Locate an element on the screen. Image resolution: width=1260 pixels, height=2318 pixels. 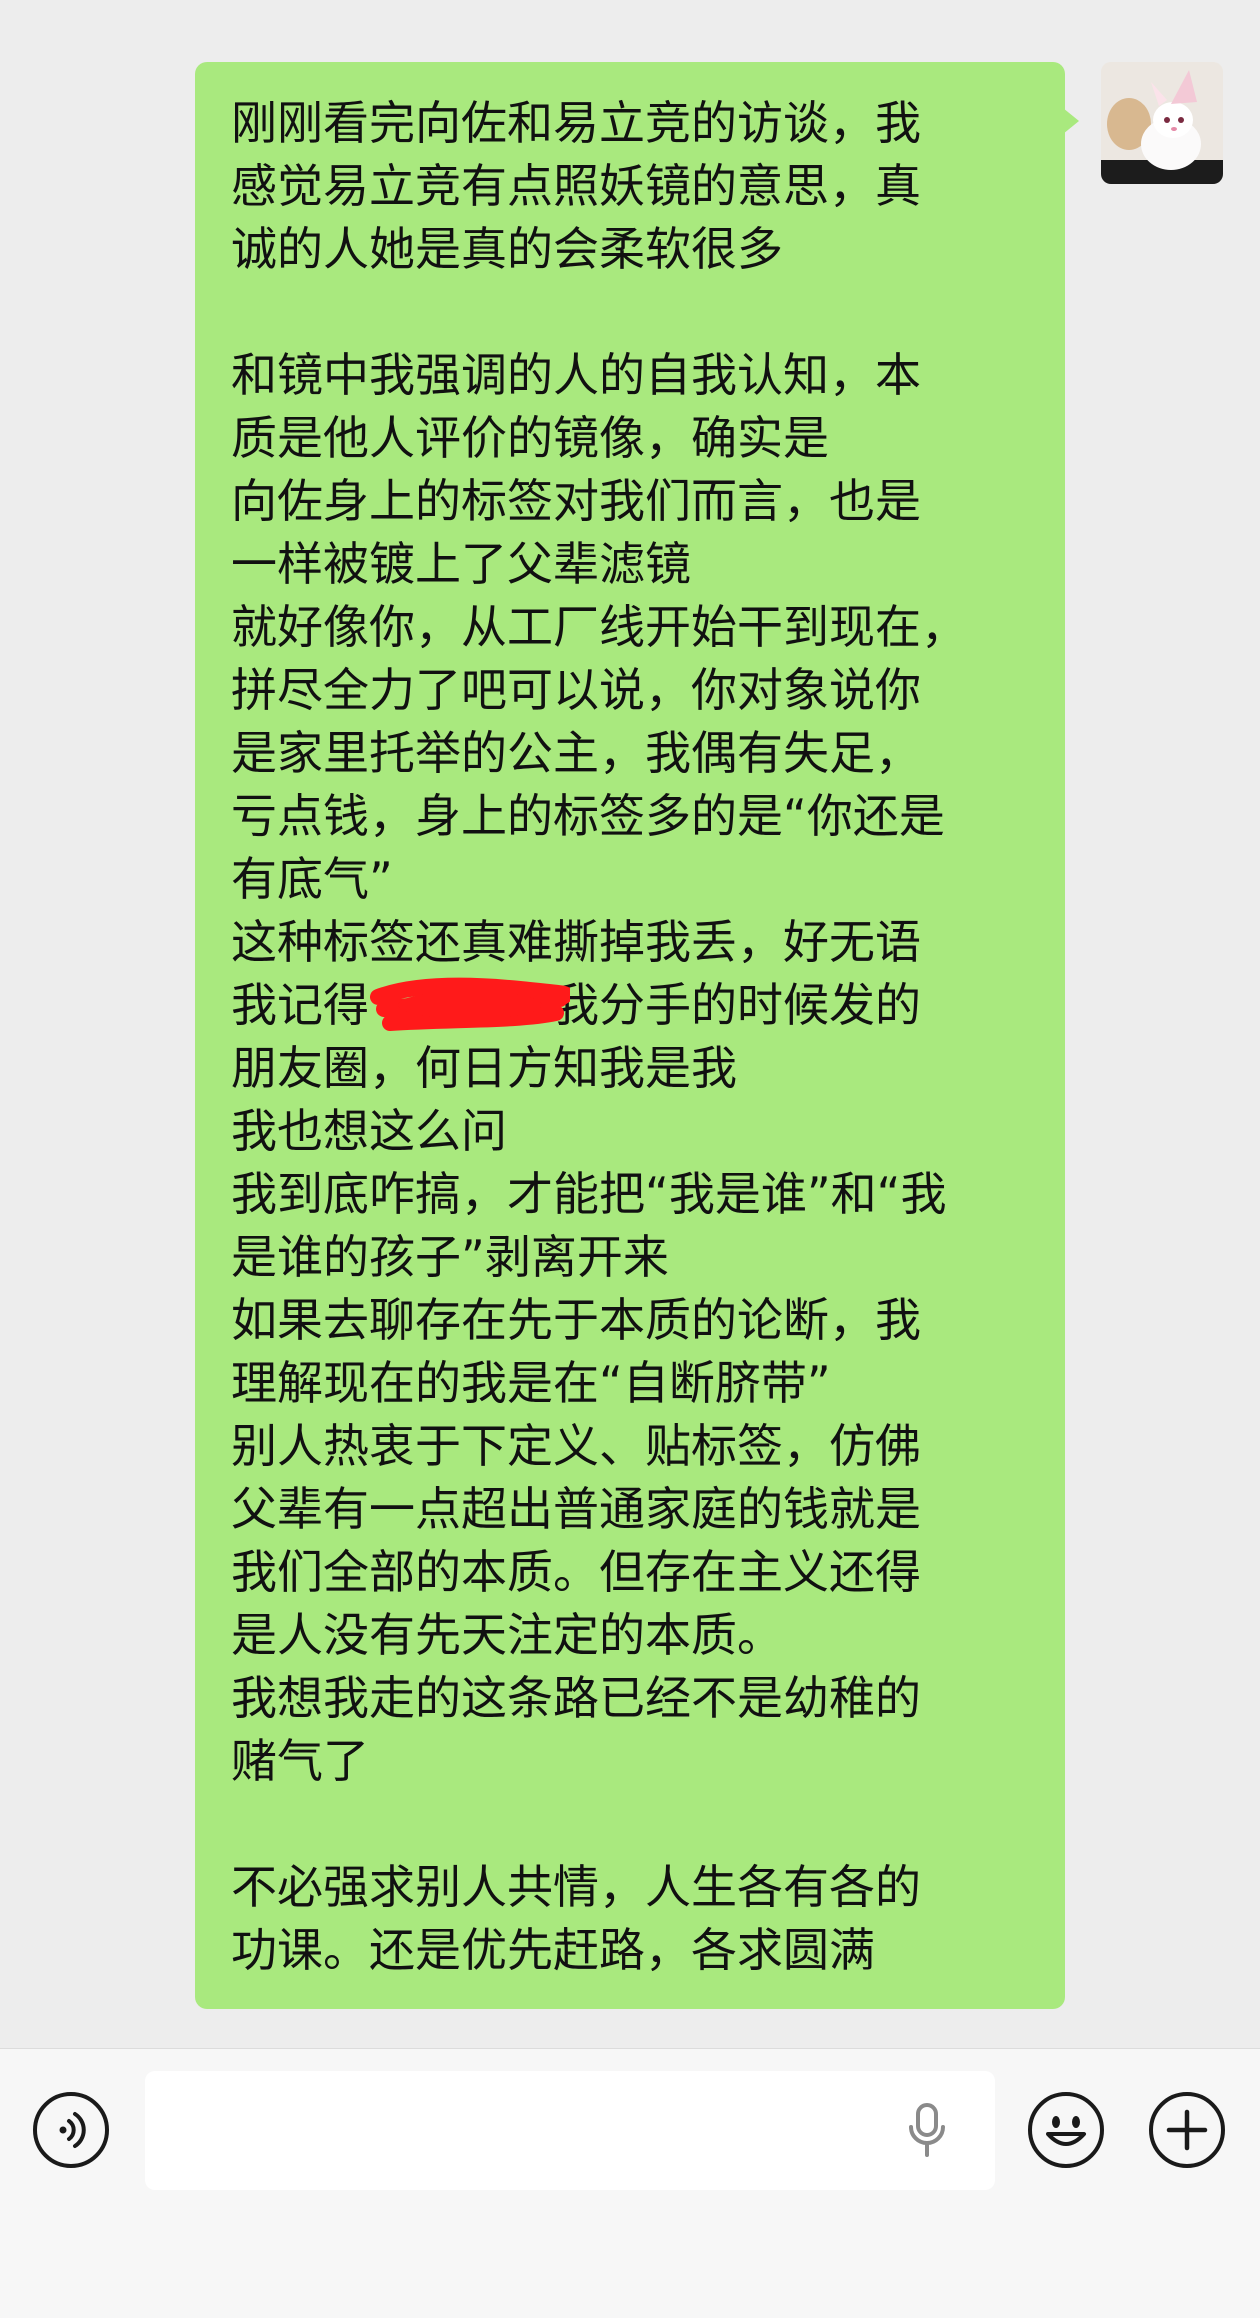
message-line: 感觉易立竞有点照妖镜的意思，真 is located at coordinates (576, 186).